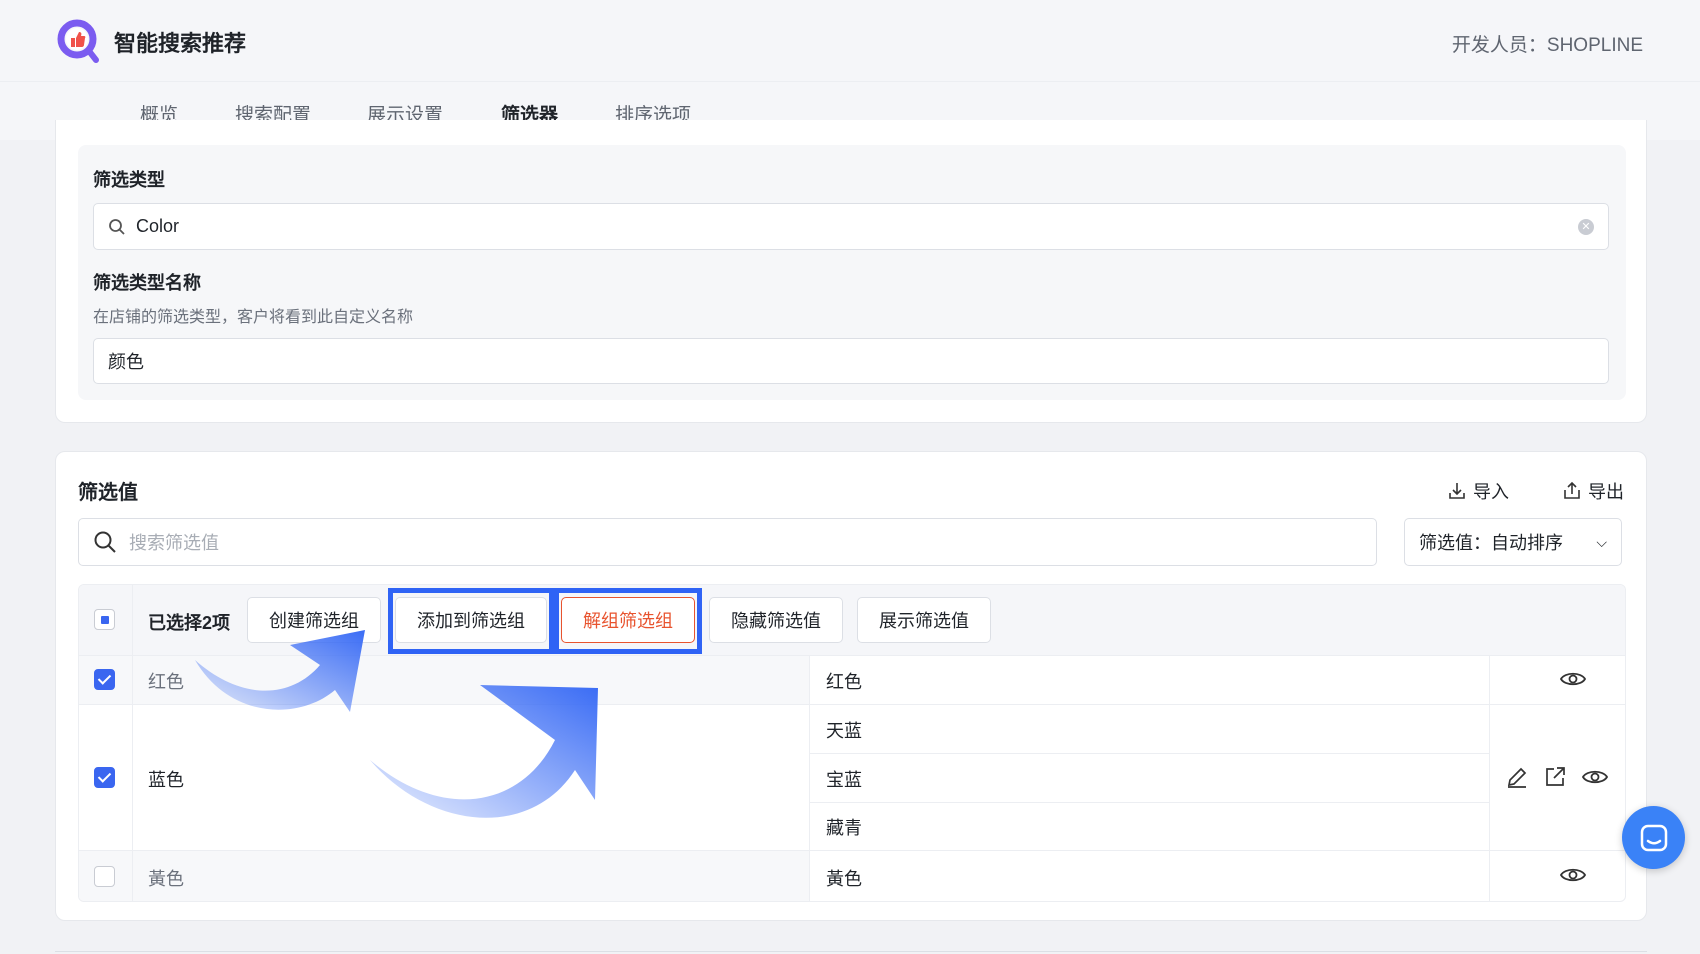 The width and height of the screenshot is (1700, 954). What do you see at coordinates (253, 317) in the screenshot?
I see `filter-name-hint: 在店铺的筛选类型，客户将看到此自定义名称` at bounding box center [253, 317].